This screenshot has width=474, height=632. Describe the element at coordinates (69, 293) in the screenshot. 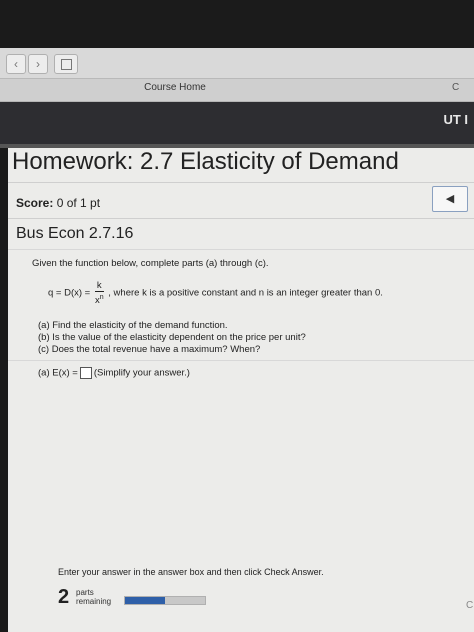

I see `formula-lhs: q = D(x) =` at that location.